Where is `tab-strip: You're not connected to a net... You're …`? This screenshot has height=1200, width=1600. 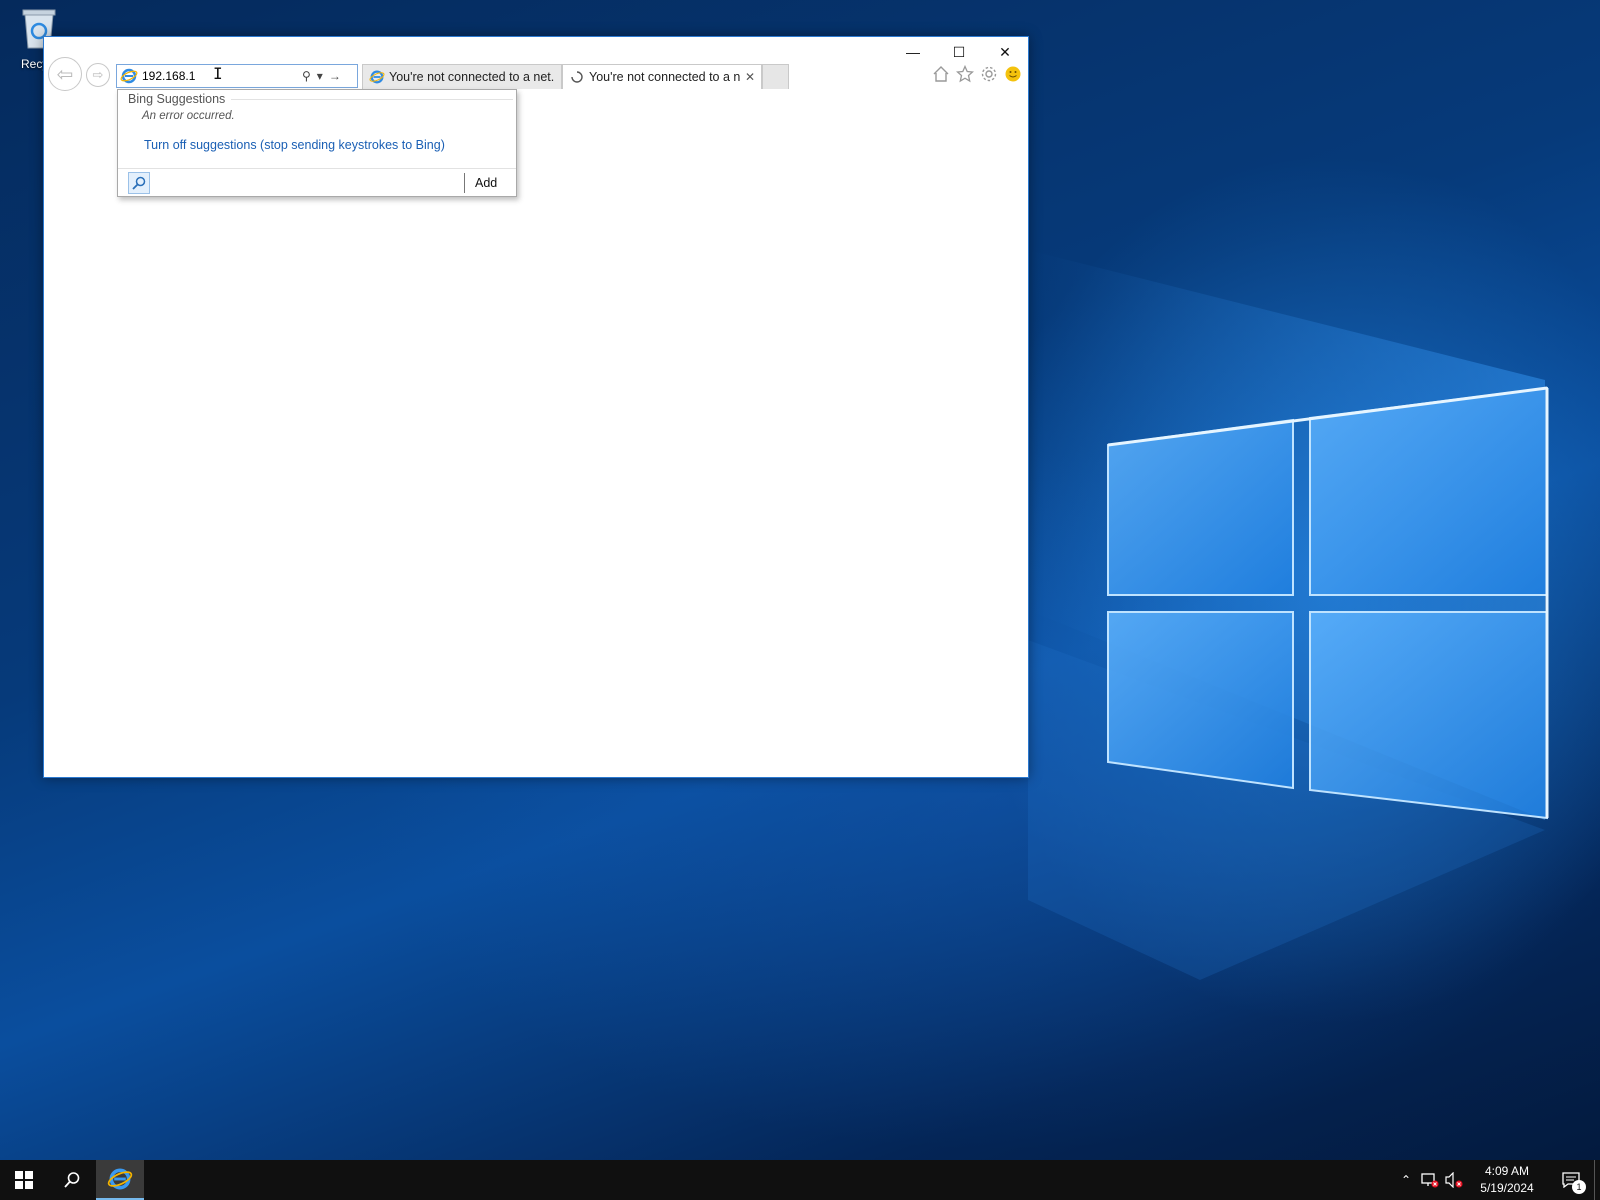
tab-strip: You're not connected to a net... You're … is located at coordinates (575, 76).